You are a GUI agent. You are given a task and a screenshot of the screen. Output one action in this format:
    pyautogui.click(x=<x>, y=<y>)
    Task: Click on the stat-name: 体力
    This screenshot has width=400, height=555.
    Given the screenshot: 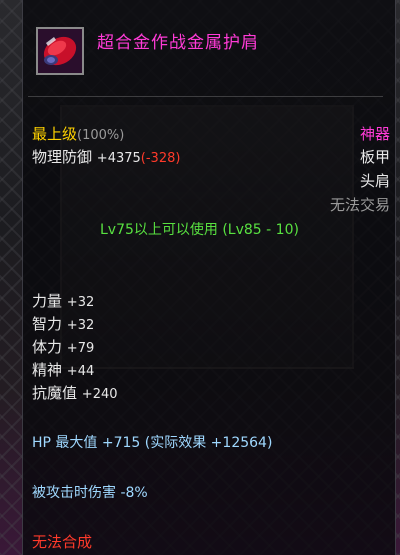 What is the action you would take?
    pyautogui.click(x=47, y=347)
    